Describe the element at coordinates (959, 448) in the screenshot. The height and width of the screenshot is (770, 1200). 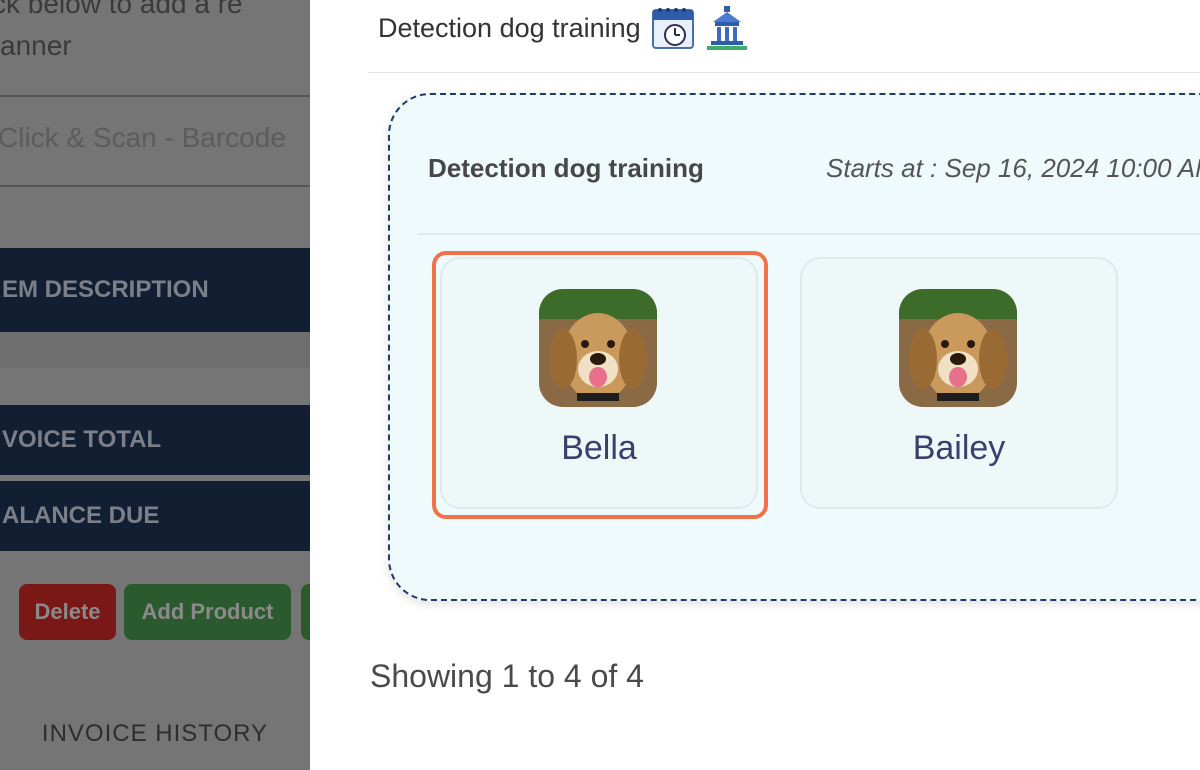
I see `dog-name: Bailey` at that location.